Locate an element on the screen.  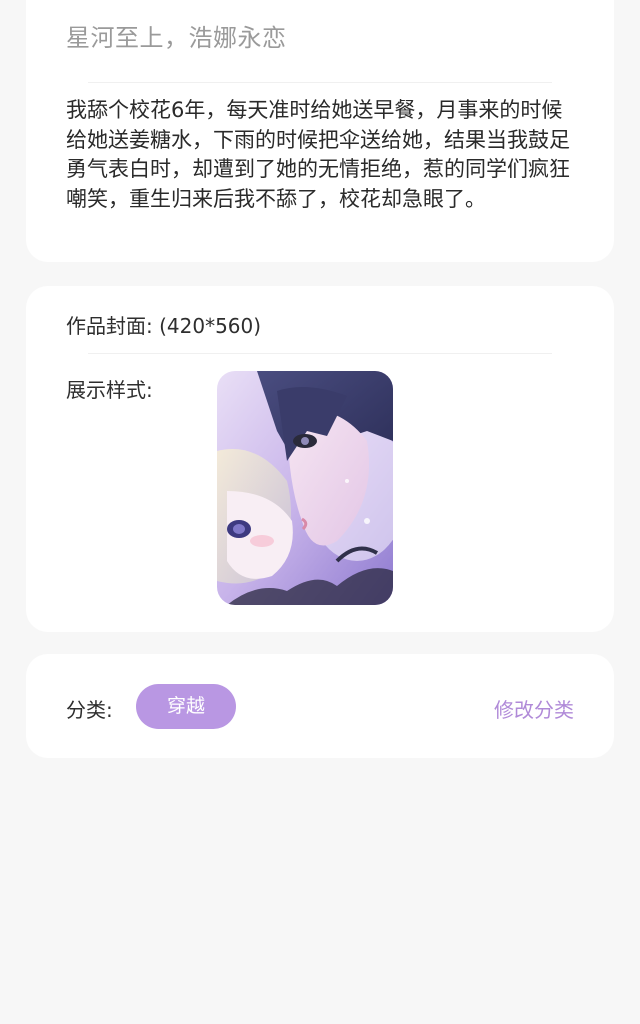
anime-cover-illustration-icon is located at coordinates (305, 488).